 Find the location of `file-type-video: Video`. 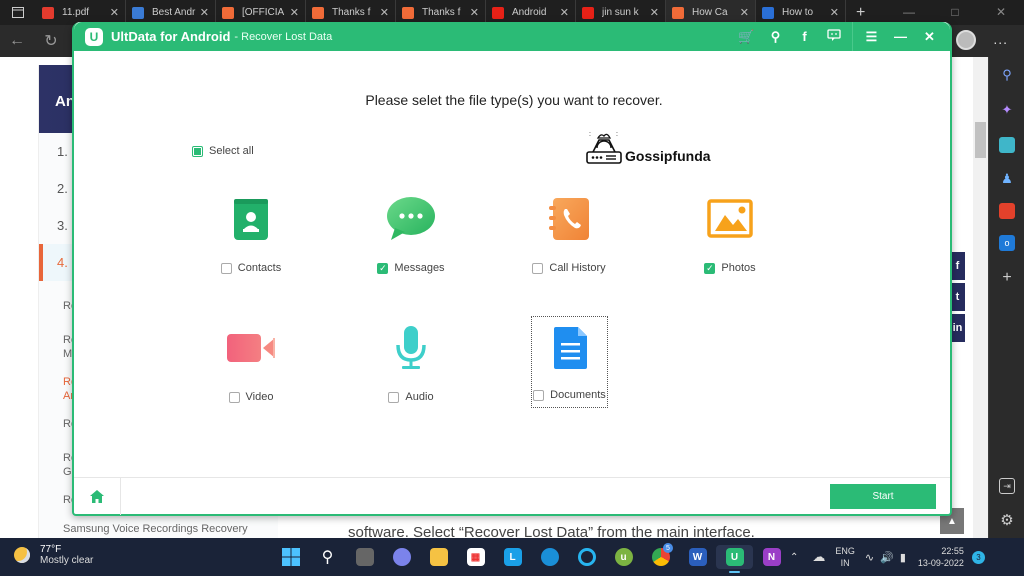

file-type-video: Video is located at coordinates (251, 363).